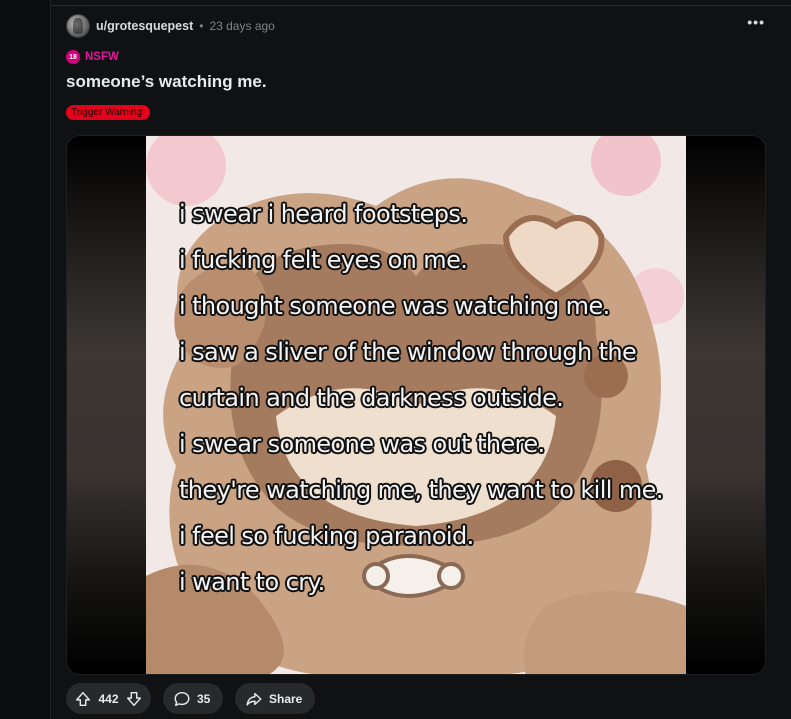 The image size is (791, 719). Describe the element at coordinates (242, 26) in the screenshot. I see `post-timestamp: 23 days ago` at that location.